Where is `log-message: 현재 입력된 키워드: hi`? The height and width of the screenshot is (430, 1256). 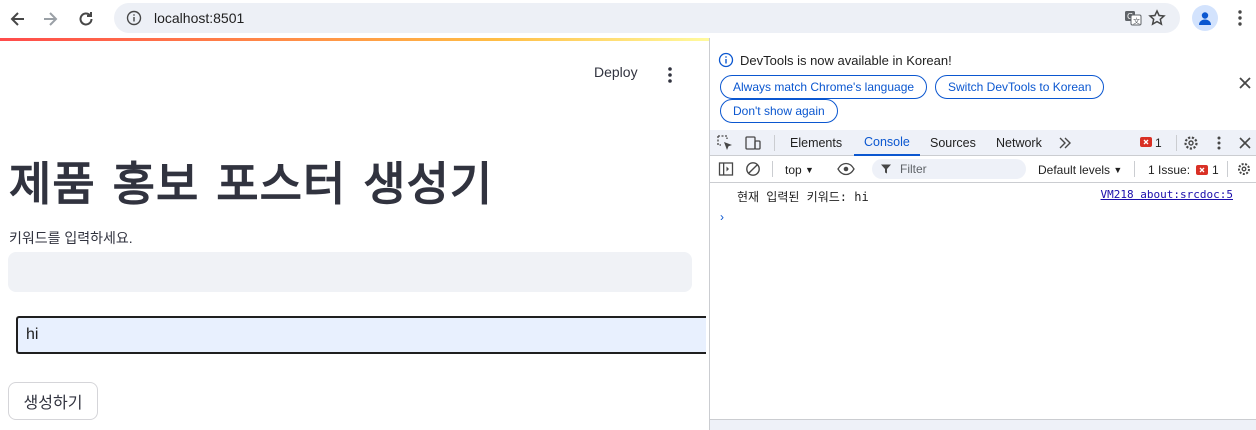 log-message: 현재 입력된 키워드: hi is located at coordinates (803, 197).